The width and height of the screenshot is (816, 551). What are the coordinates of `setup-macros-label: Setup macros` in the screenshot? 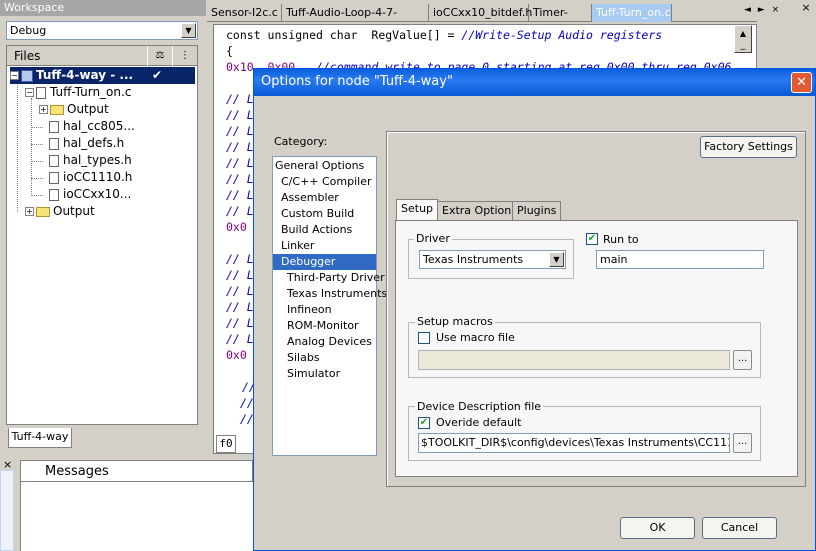 It's located at (455, 321).